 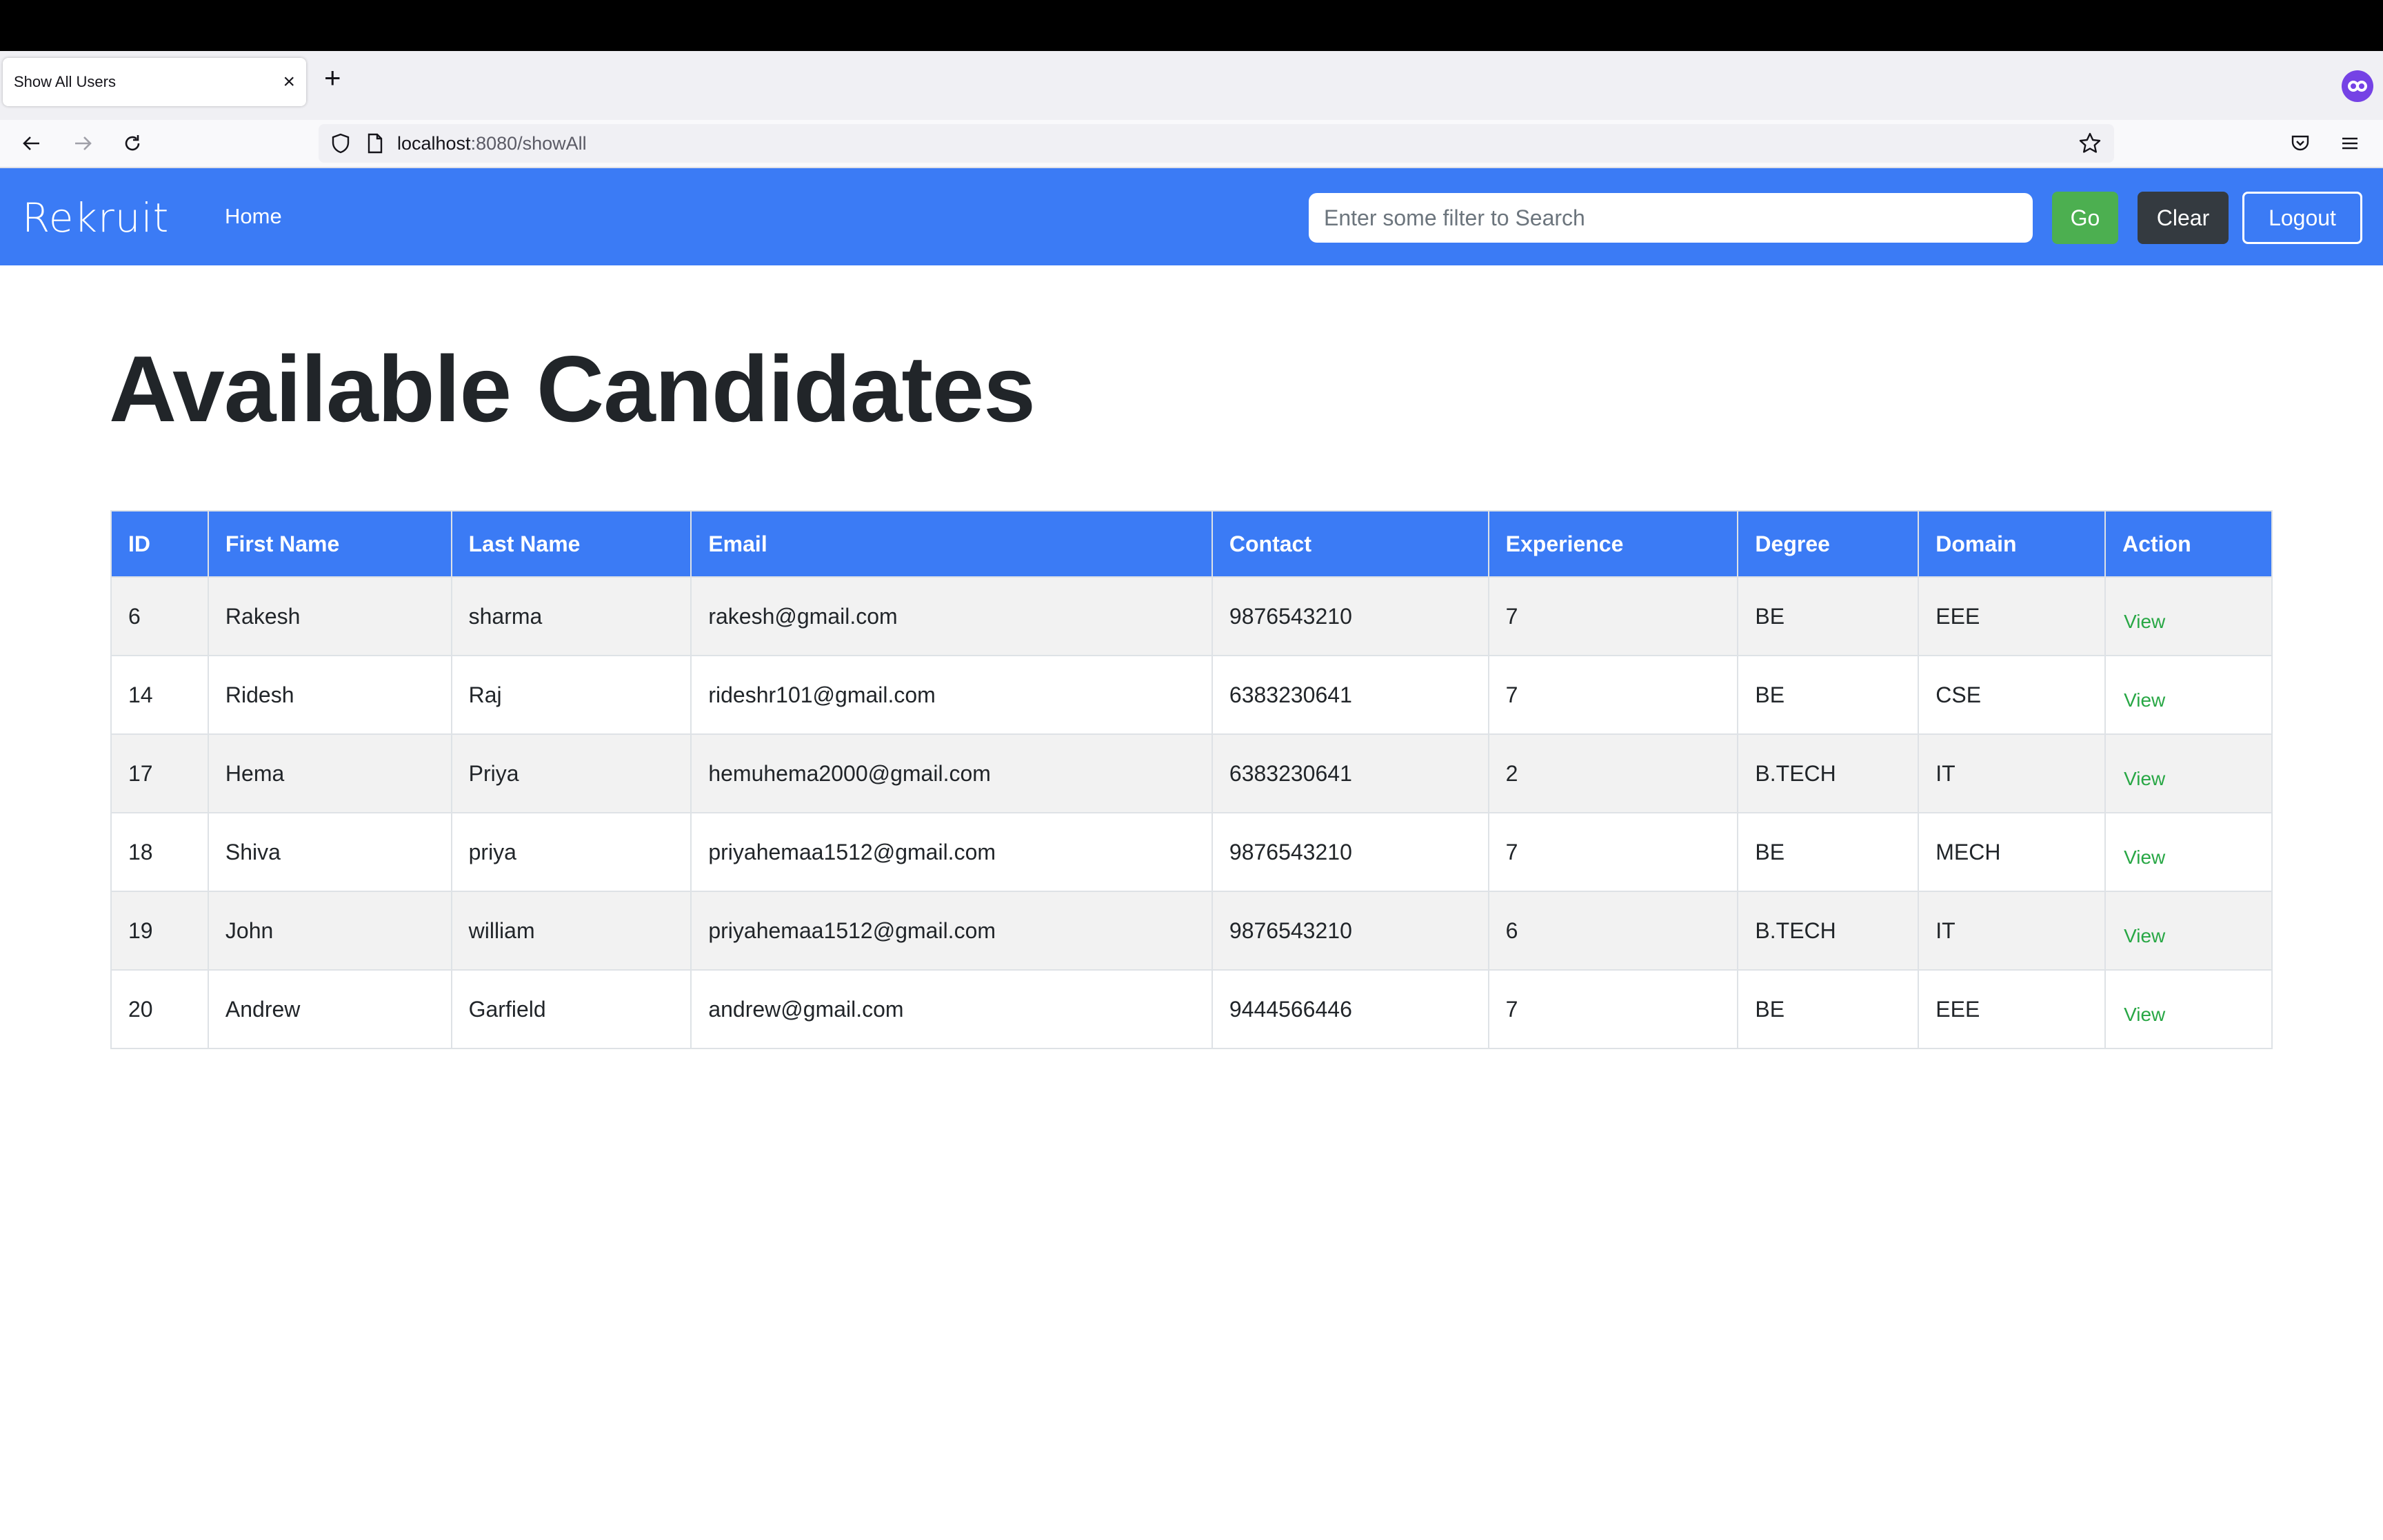 I want to click on column-header-domain: Domain, so click(x=2012, y=544).